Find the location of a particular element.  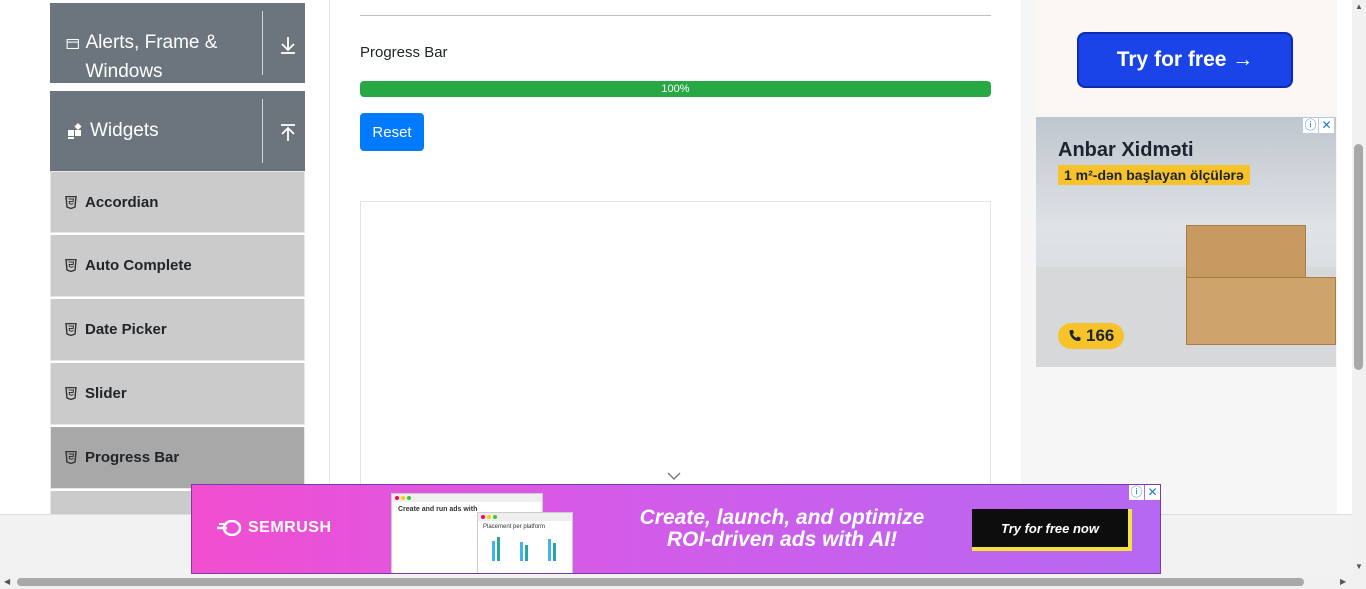

menu-item-accordian: Accordian is located at coordinates (177, 202).